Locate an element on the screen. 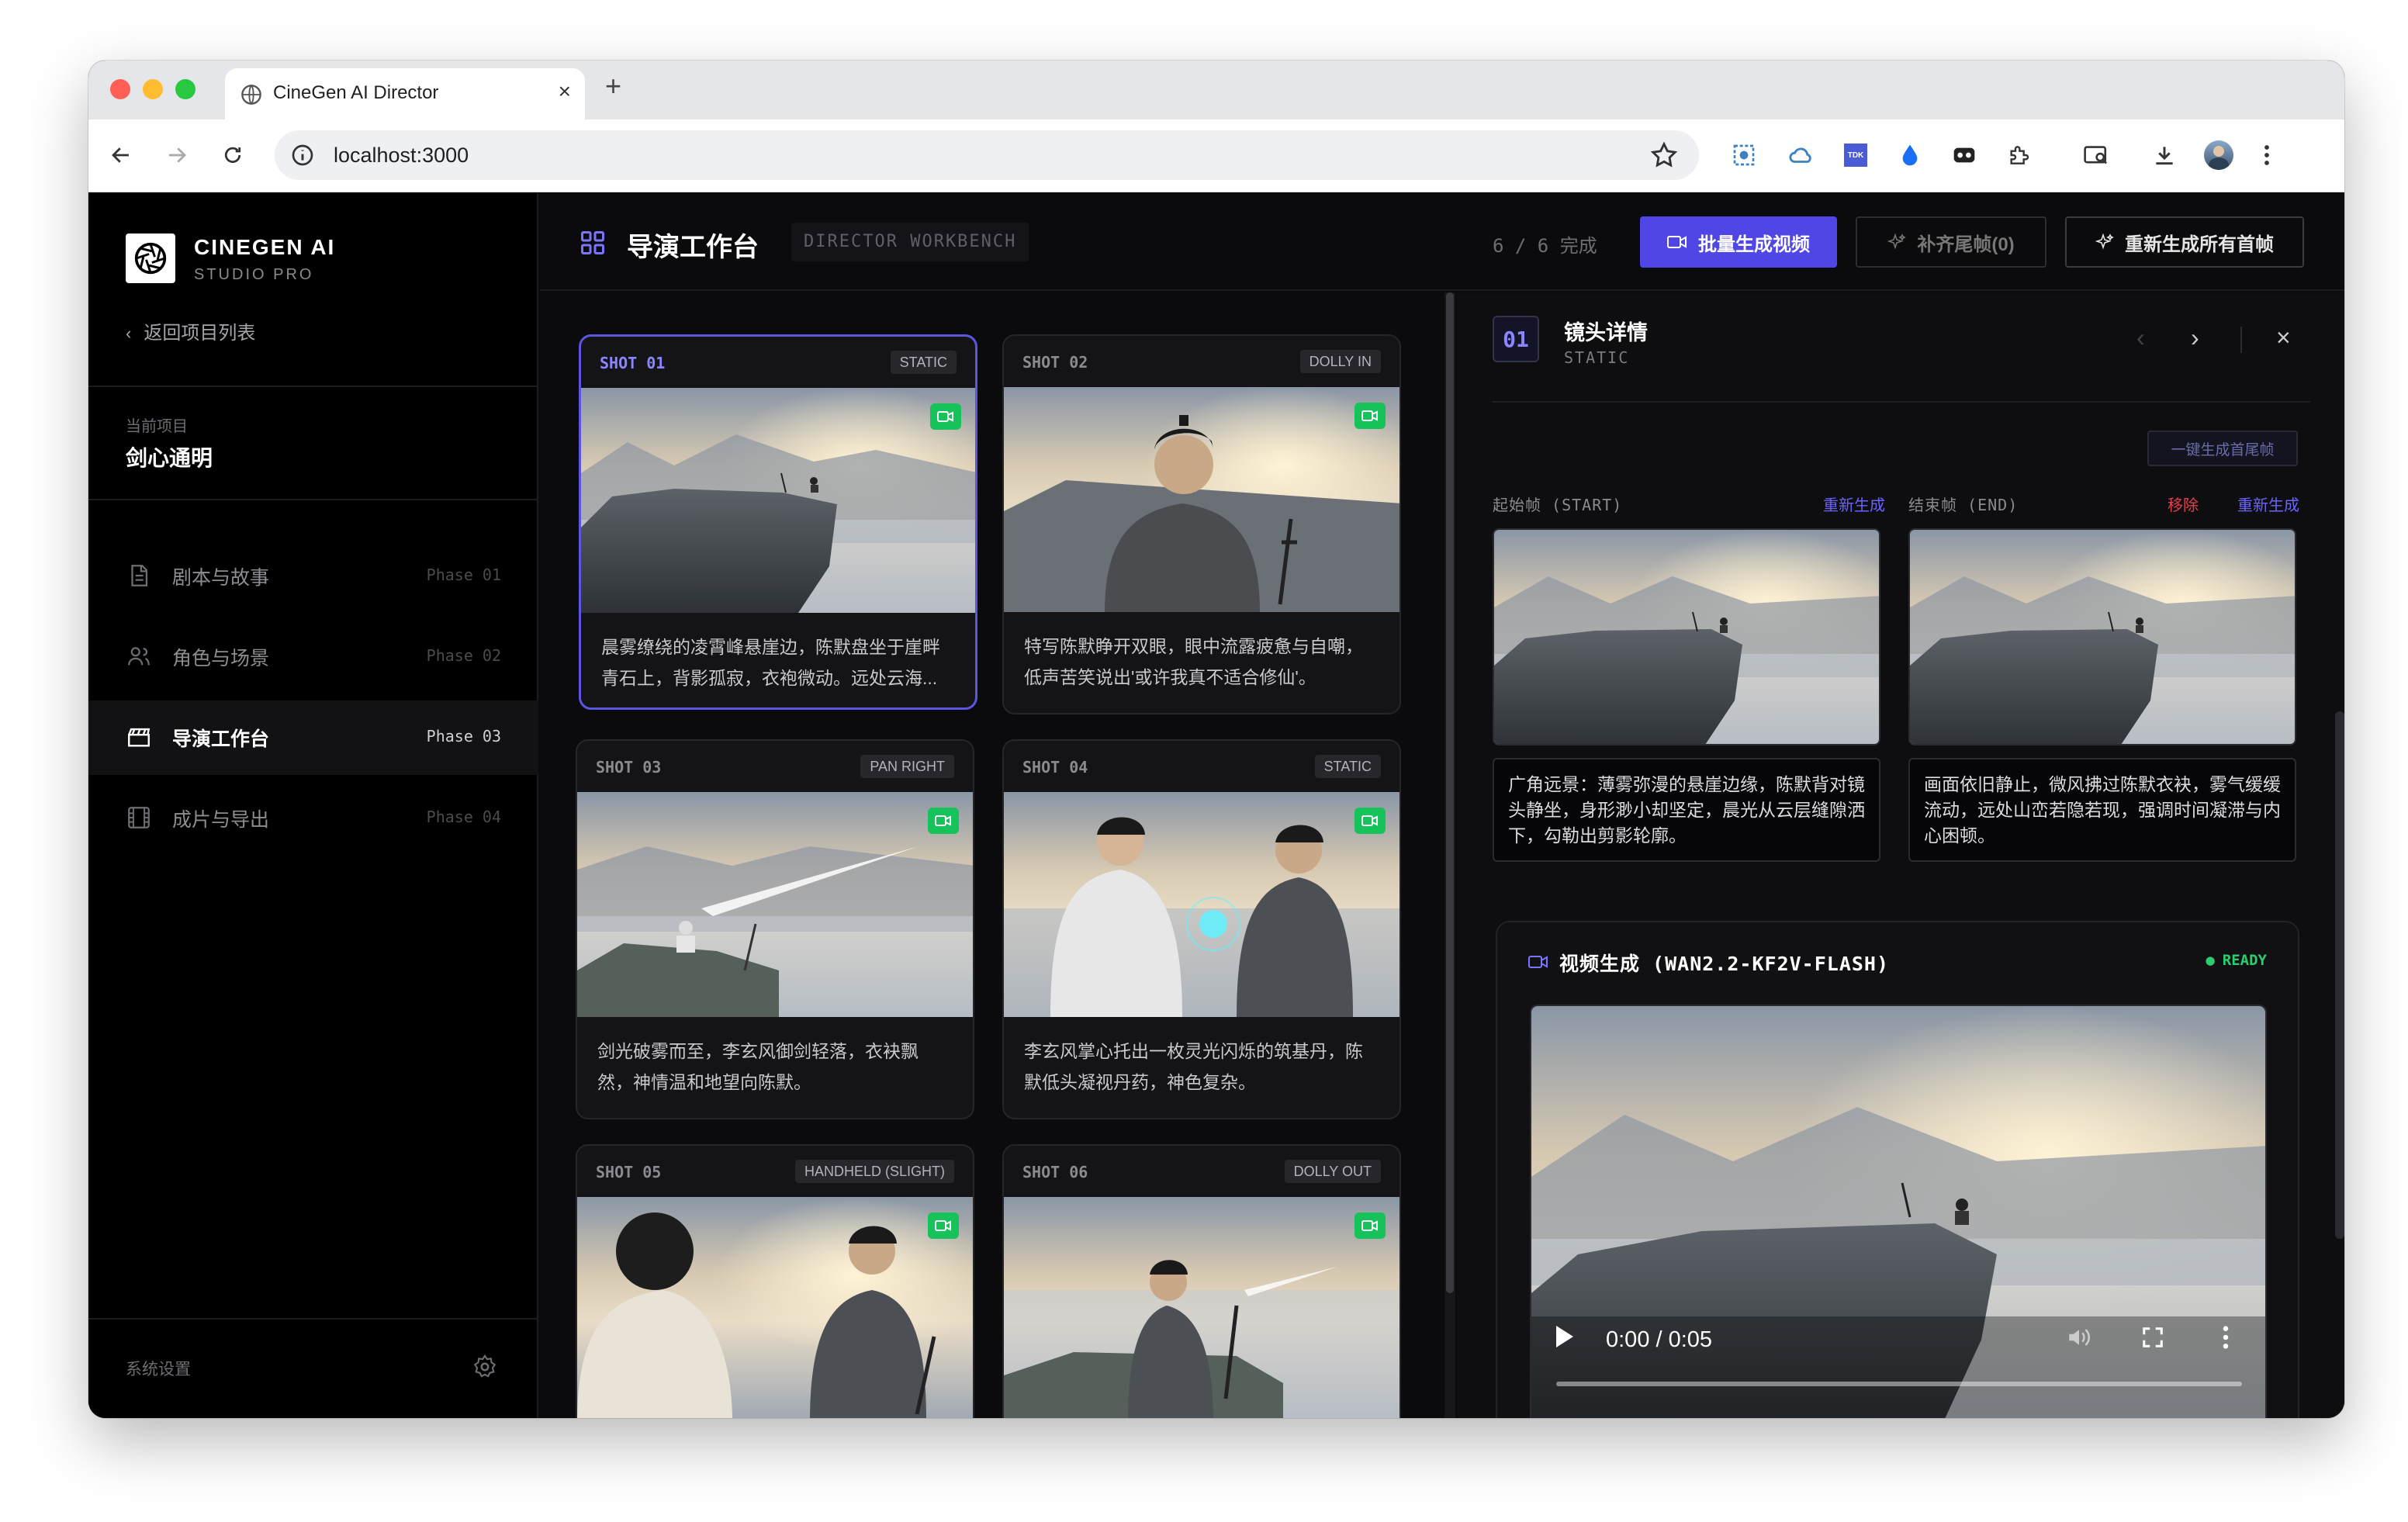  reload-icon is located at coordinates (233, 155).